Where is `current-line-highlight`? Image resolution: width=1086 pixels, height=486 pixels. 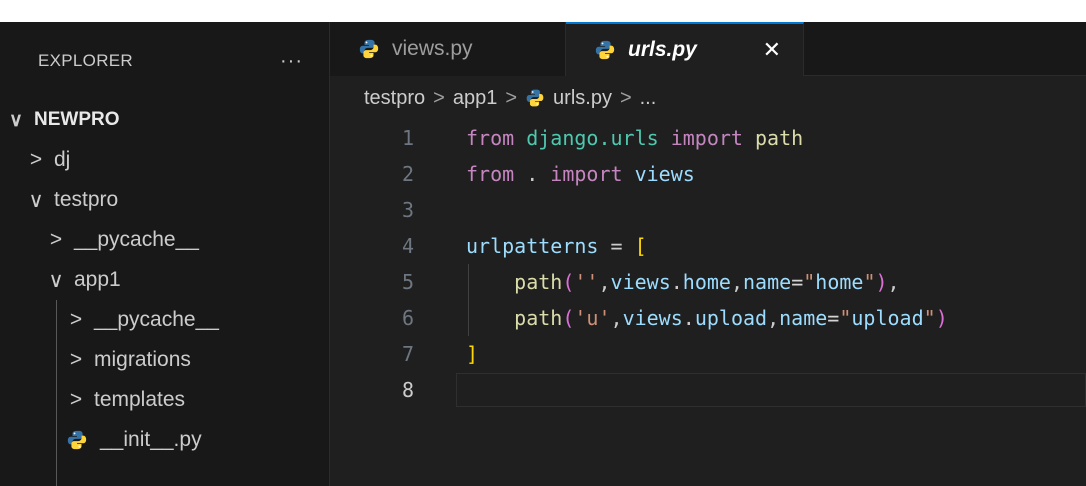
current-line-highlight is located at coordinates (771, 390).